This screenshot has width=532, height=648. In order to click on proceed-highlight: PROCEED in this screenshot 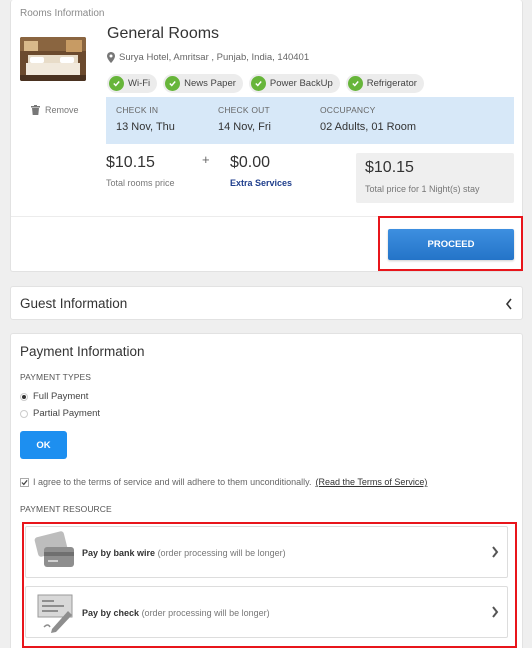, I will do `click(450, 243)`.